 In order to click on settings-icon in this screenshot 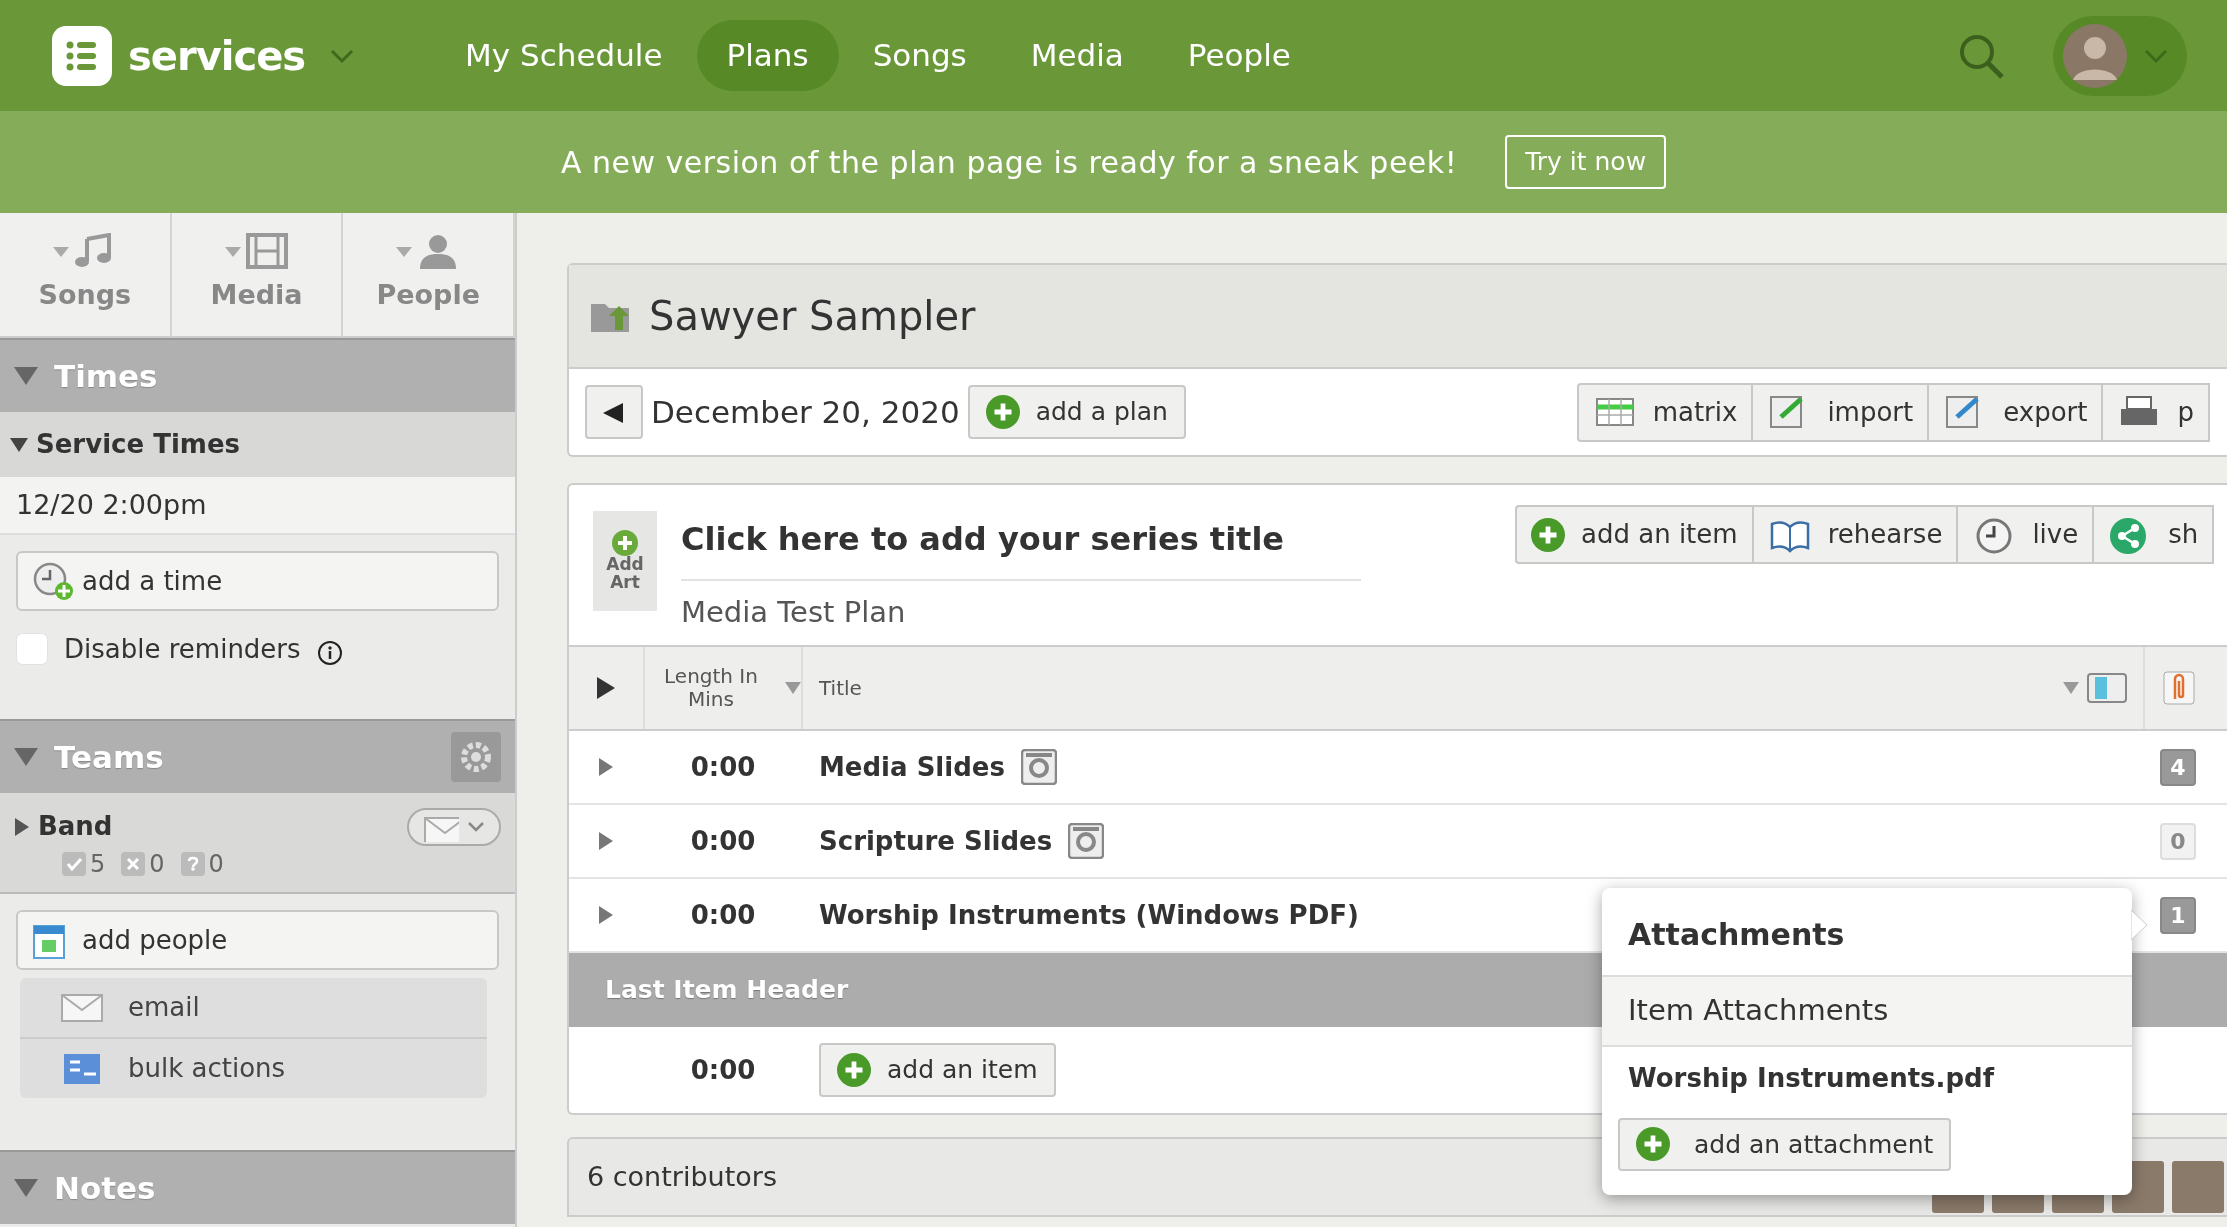, I will do `click(476, 757)`.